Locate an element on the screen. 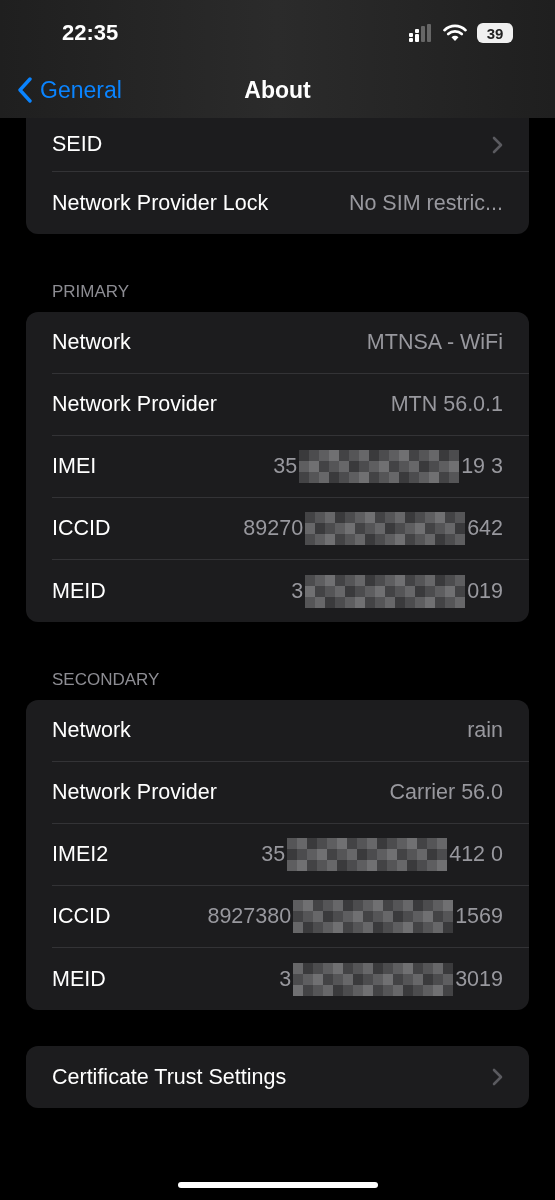  section-header: SECONDARY is located at coordinates (106, 680).